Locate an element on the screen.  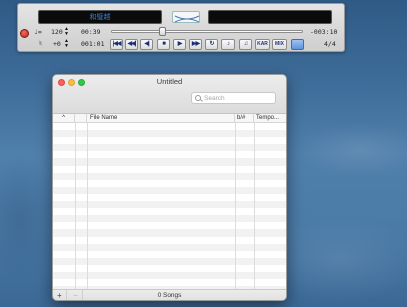
stop-button: ■ is located at coordinates (163, 44).